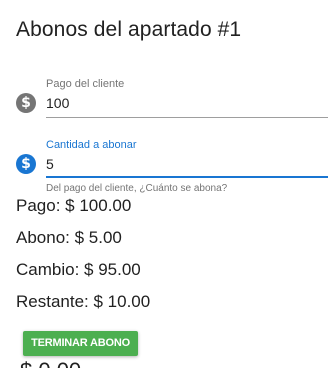 This screenshot has width=328, height=368. Describe the element at coordinates (83, 301) in the screenshot. I see `summary-restante: Restante: $ 10.00` at that location.